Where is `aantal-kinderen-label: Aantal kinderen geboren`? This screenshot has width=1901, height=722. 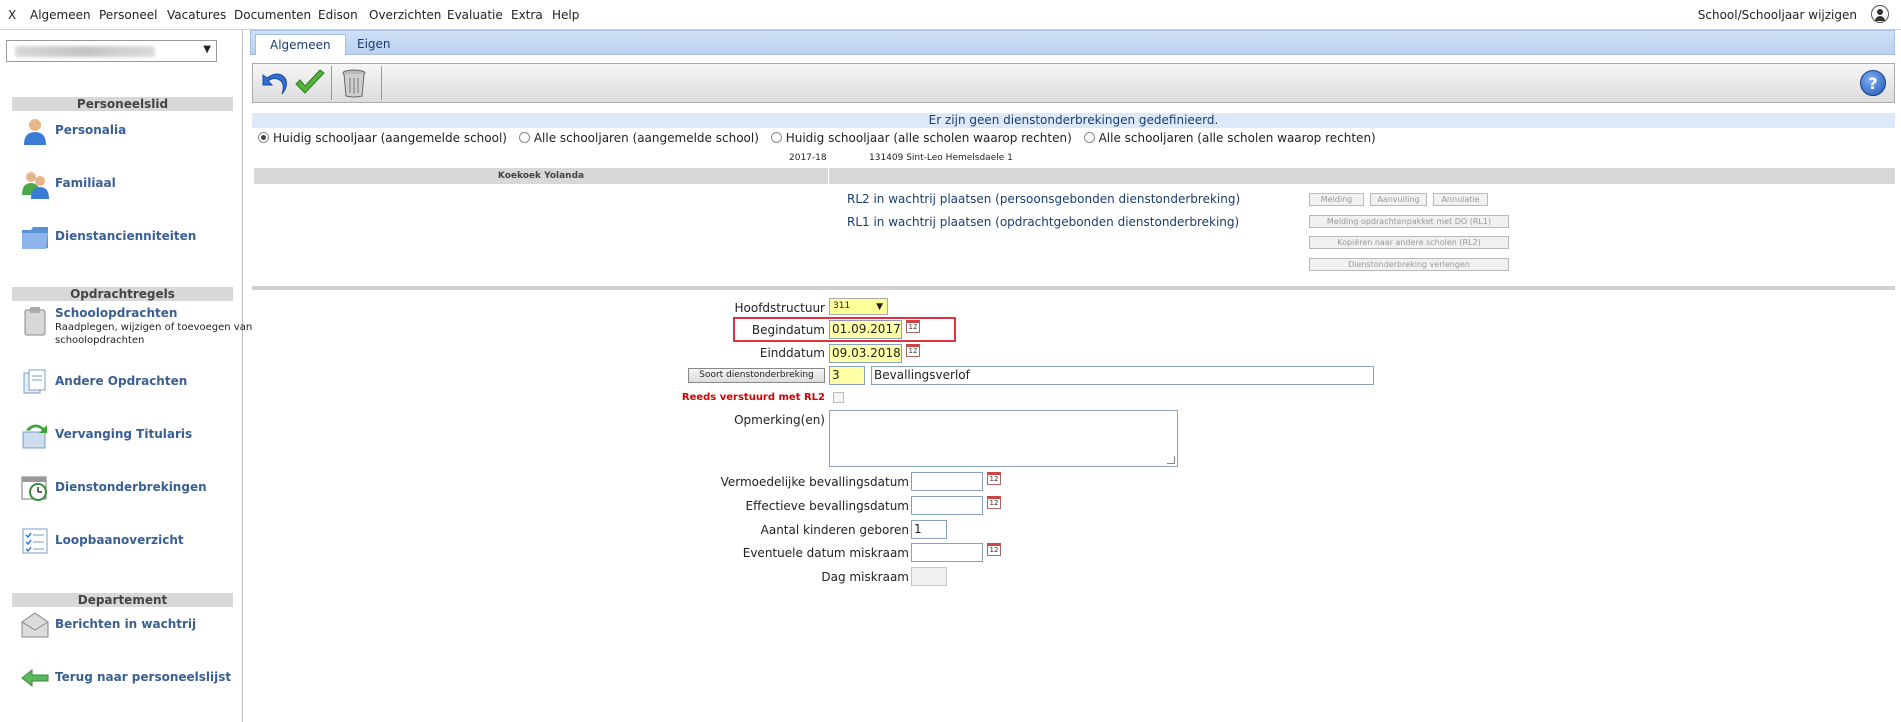
aantal-kinderen-label: Aantal kinderen geboren is located at coordinates (834, 530).